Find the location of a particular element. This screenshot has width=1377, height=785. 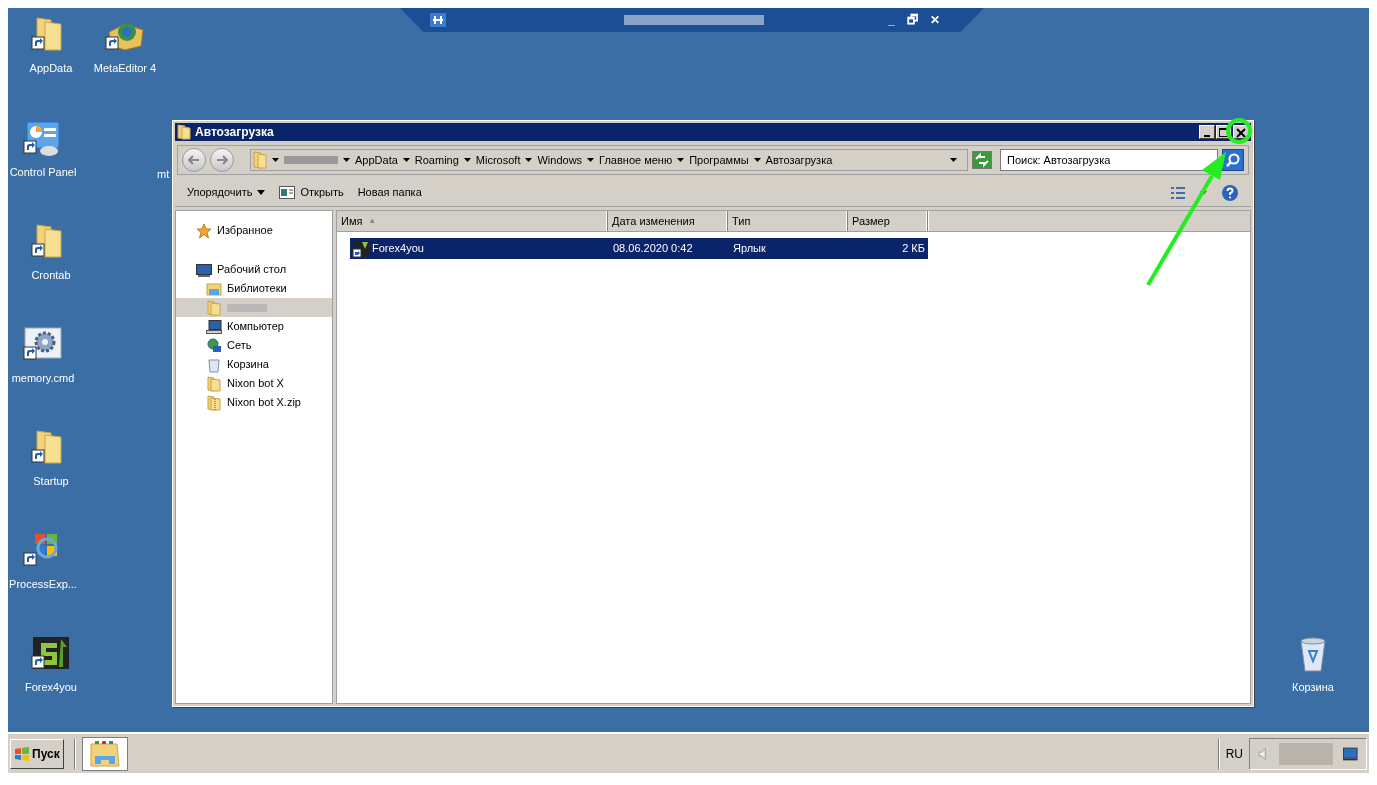

modified-date: 08.06.2020 0:42 is located at coordinates (653, 249).